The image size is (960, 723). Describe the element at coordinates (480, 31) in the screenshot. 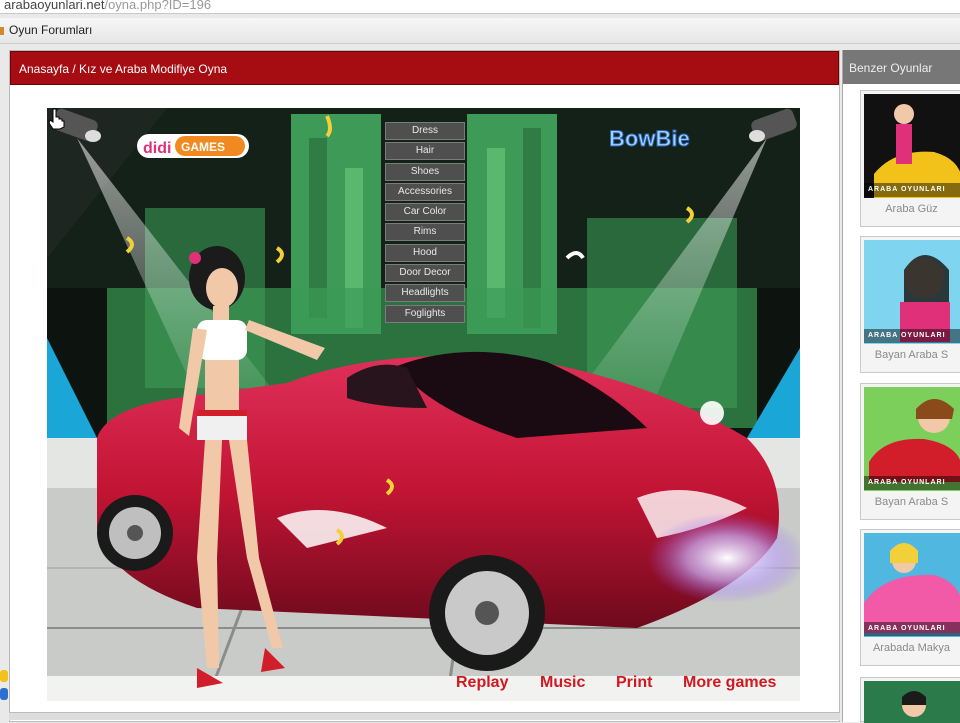

I see `forum-bar: Oyun Forumları` at that location.